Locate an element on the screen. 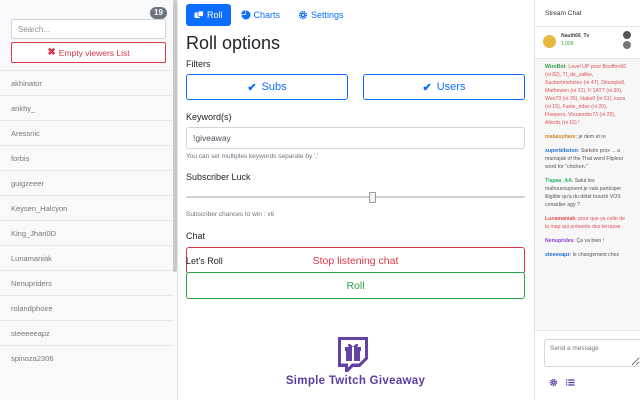 The height and width of the screenshot is (400, 640). list-icon is located at coordinates (570, 382).